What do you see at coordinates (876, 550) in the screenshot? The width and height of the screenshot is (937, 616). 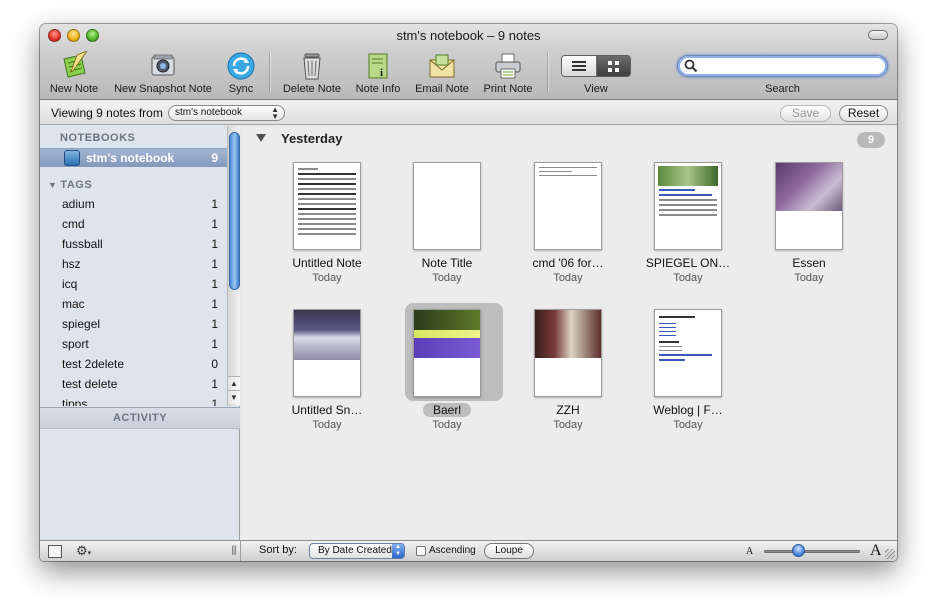 I see `thumbnail-size-large-icon: A` at bounding box center [876, 550].